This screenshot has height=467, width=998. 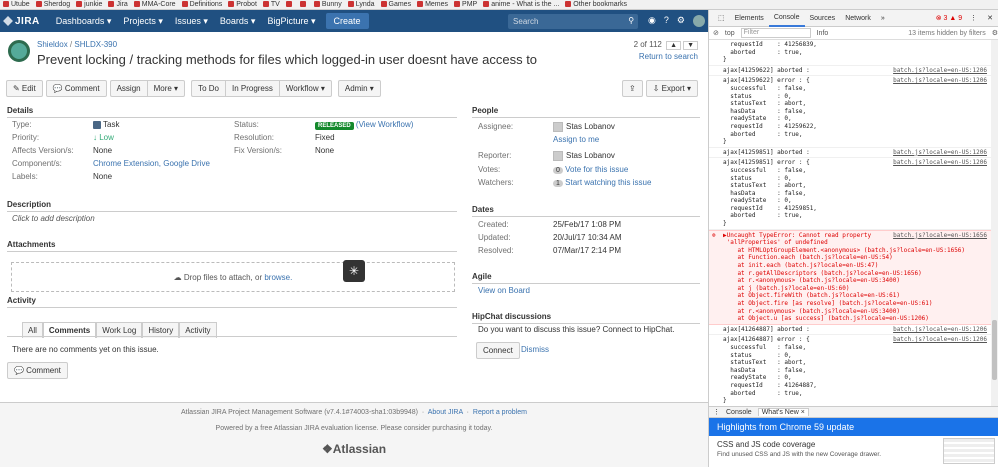 What do you see at coordinates (24, 88) in the screenshot?
I see `edit-button: ✎ Edit` at bounding box center [24, 88].